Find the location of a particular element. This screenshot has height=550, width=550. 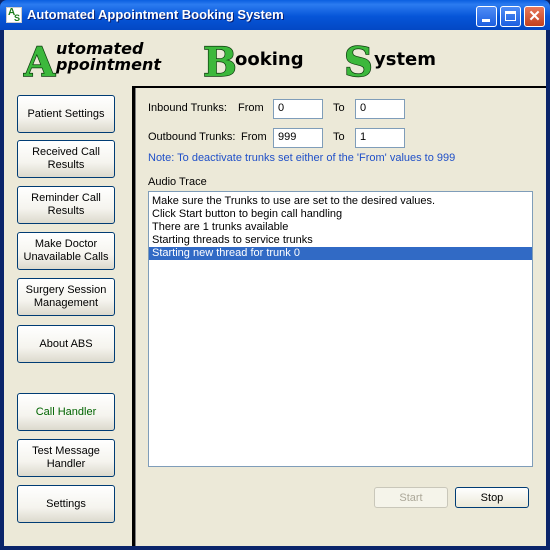

inbound-from-field: 0 is located at coordinates (298, 109).